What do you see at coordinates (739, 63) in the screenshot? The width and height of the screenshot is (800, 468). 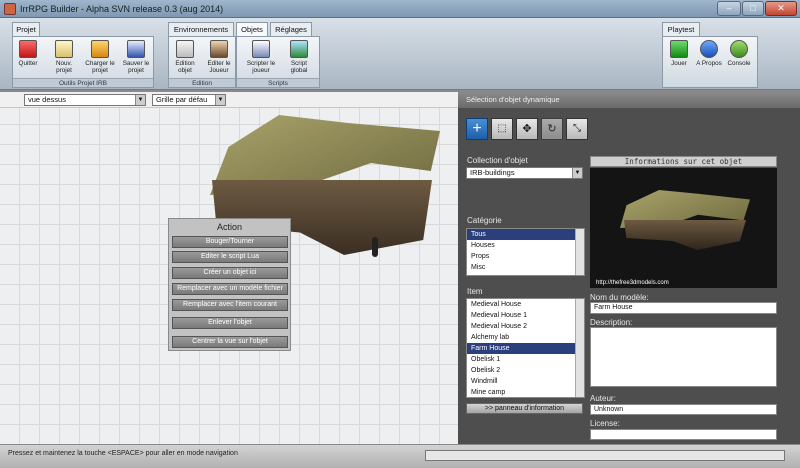 I see `console-label: Console` at bounding box center [739, 63].